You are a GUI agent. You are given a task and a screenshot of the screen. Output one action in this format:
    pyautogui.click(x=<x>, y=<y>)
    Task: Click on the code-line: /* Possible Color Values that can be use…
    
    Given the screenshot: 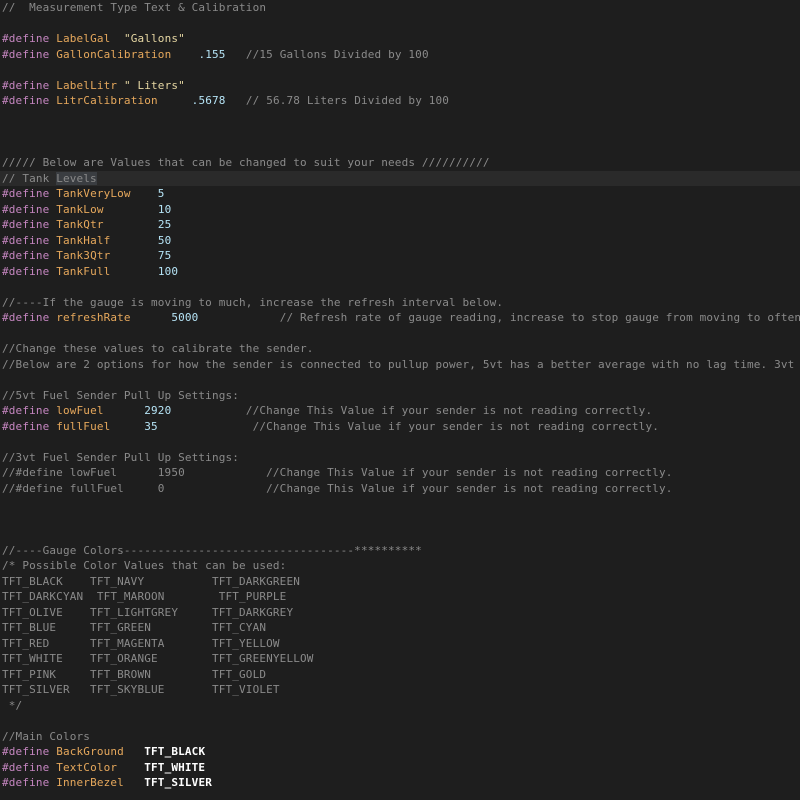 What is the action you would take?
    pyautogui.click(x=400, y=566)
    